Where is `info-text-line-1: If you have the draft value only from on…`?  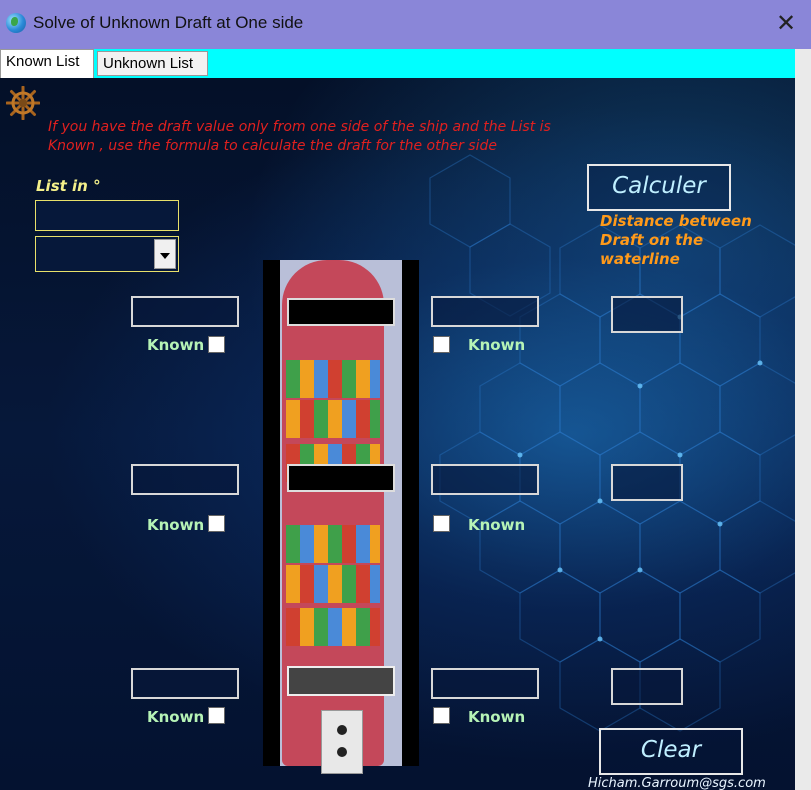
info-text-line-1: If you have the draft value only from on… is located at coordinates (299, 127).